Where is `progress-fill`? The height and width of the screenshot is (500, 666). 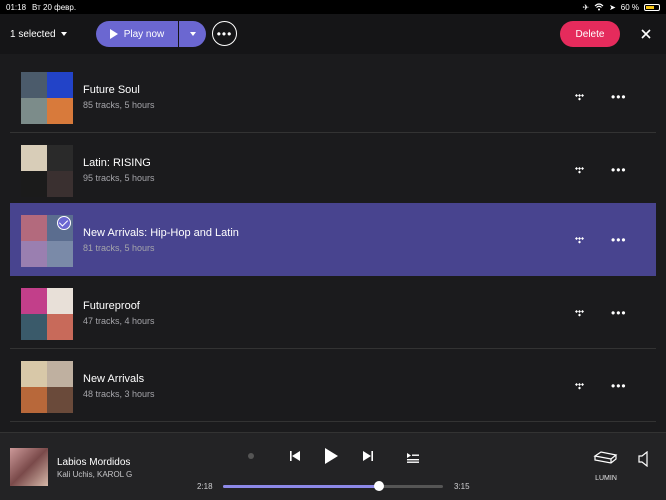
progress-fill is located at coordinates (301, 486).